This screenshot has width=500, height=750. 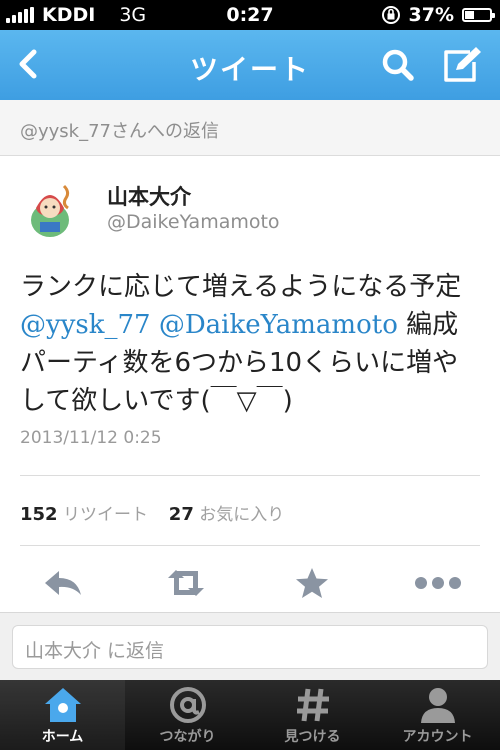 What do you see at coordinates (250, 15) in the screenshot?
I see `status-bar: KDDI 3G 0:27 37%` at bounding box center [250, 15].